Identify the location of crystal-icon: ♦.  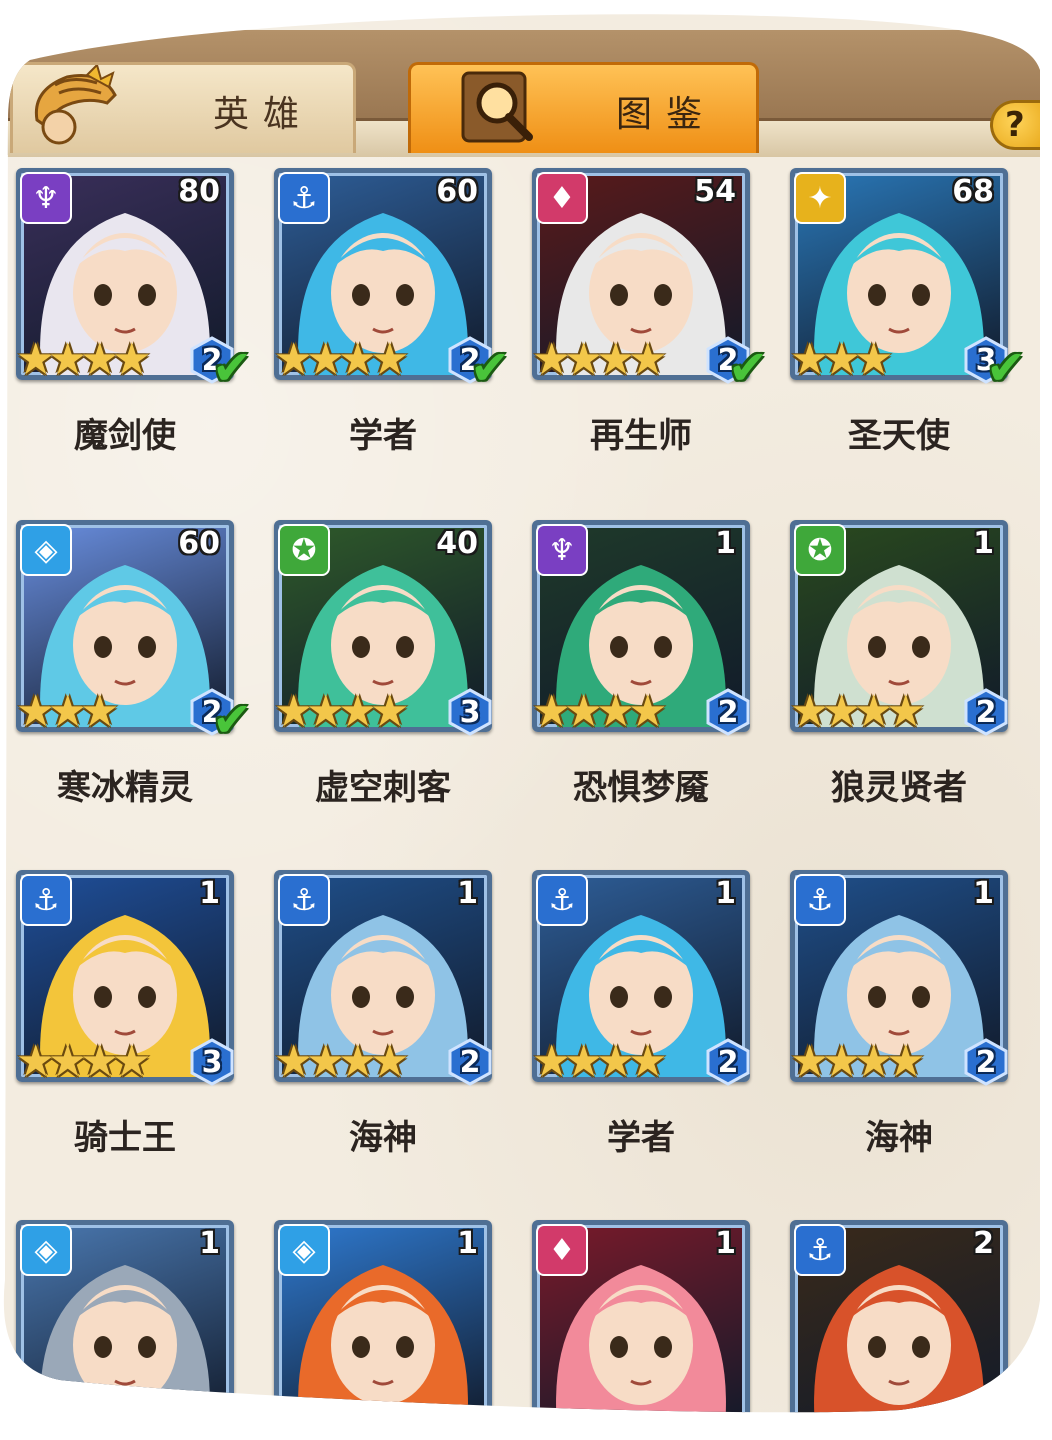
(562, 1250).